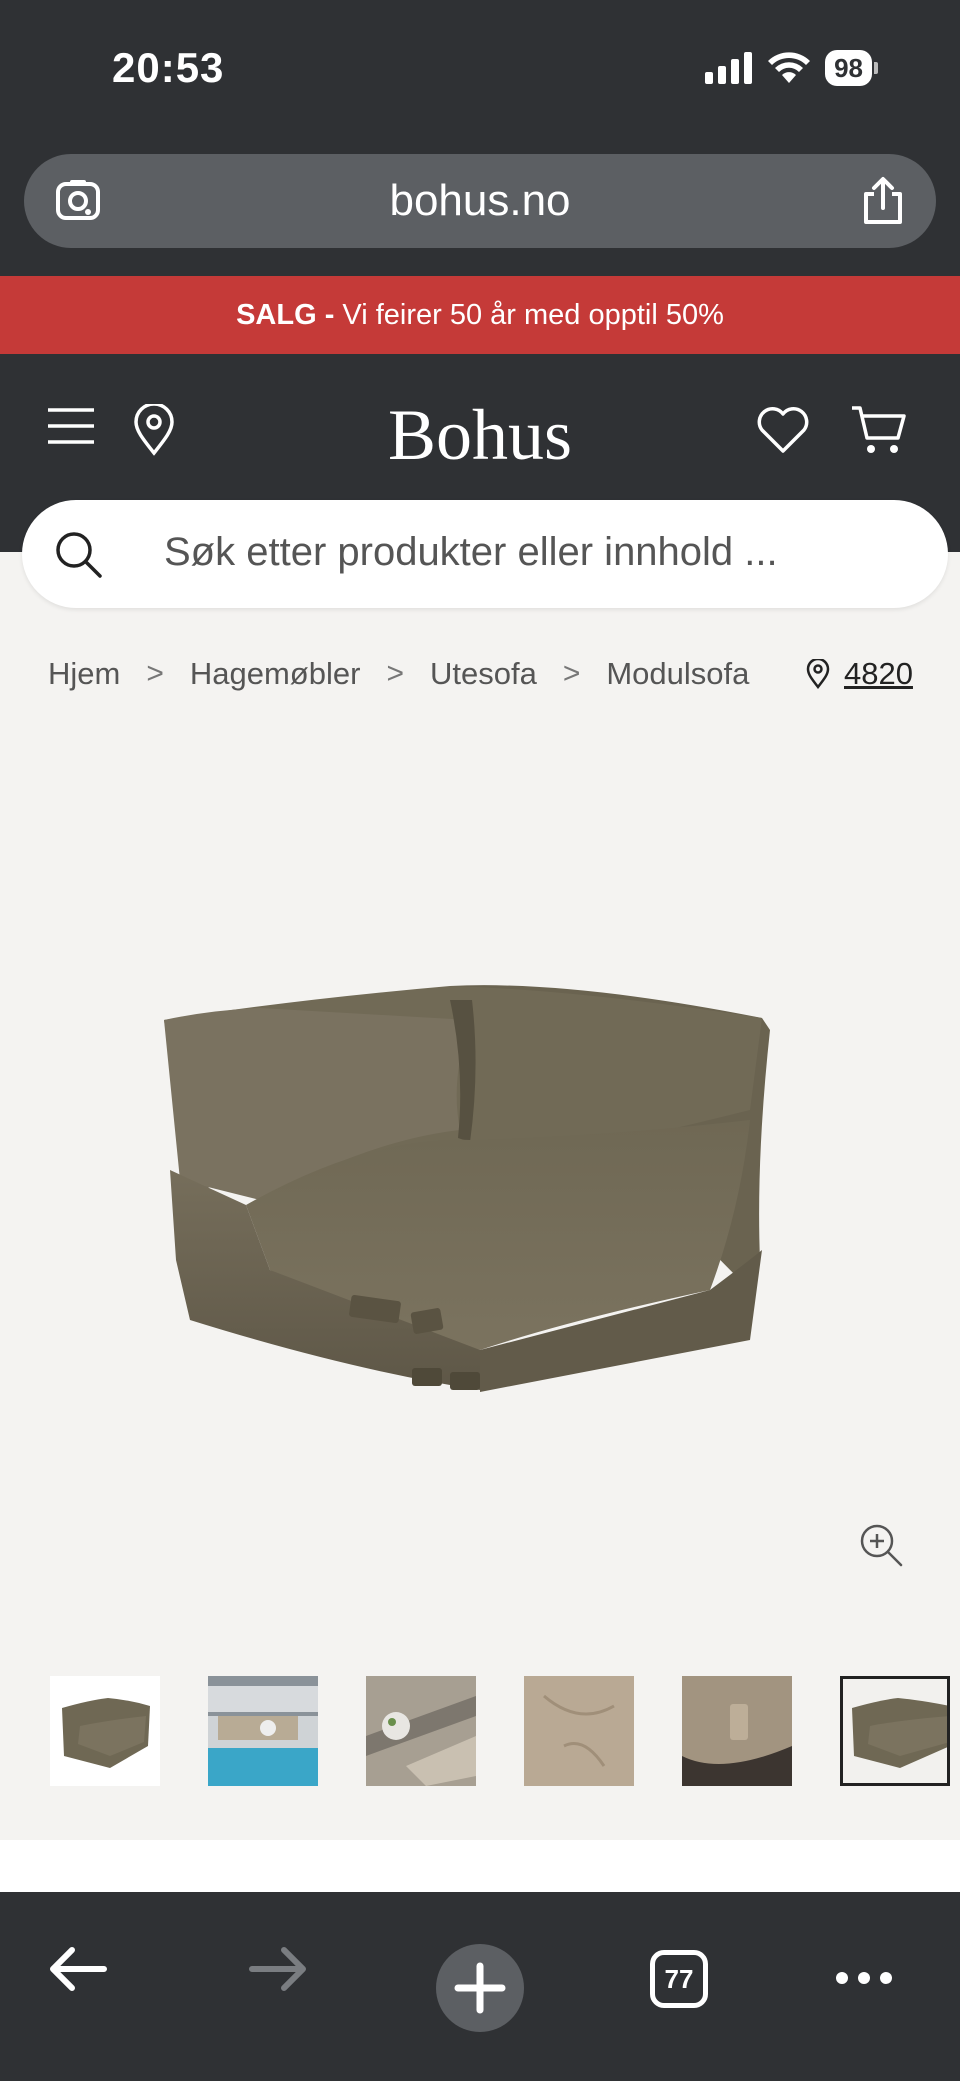 Image resolution: width=960 pixels, height=2081 pixels. I want to click on breadcrumb-item-hjem: Hjem, so click(84, 674).